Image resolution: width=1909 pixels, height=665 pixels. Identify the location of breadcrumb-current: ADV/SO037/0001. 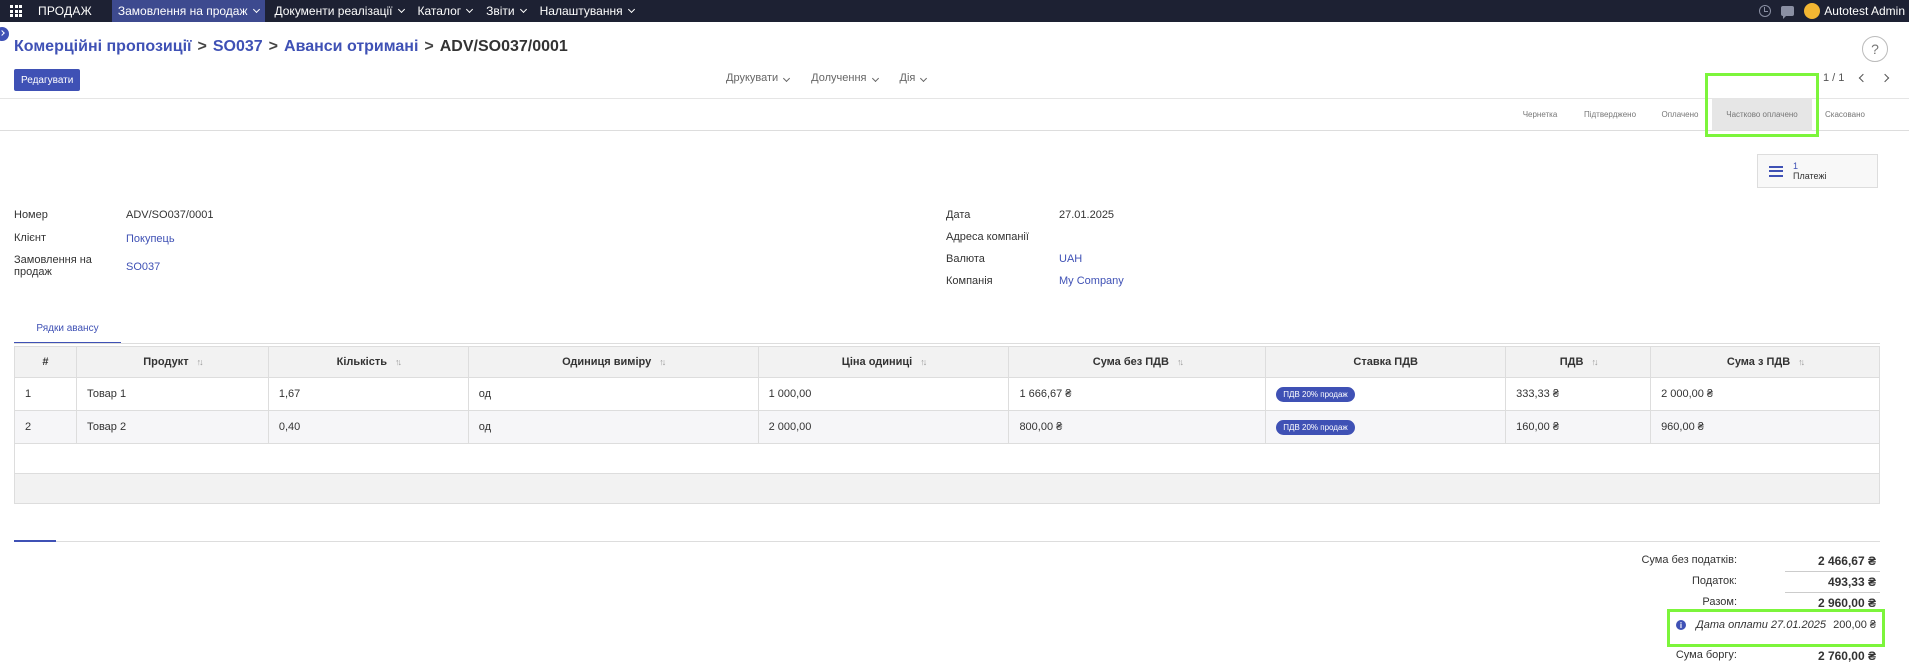
(503, 46).